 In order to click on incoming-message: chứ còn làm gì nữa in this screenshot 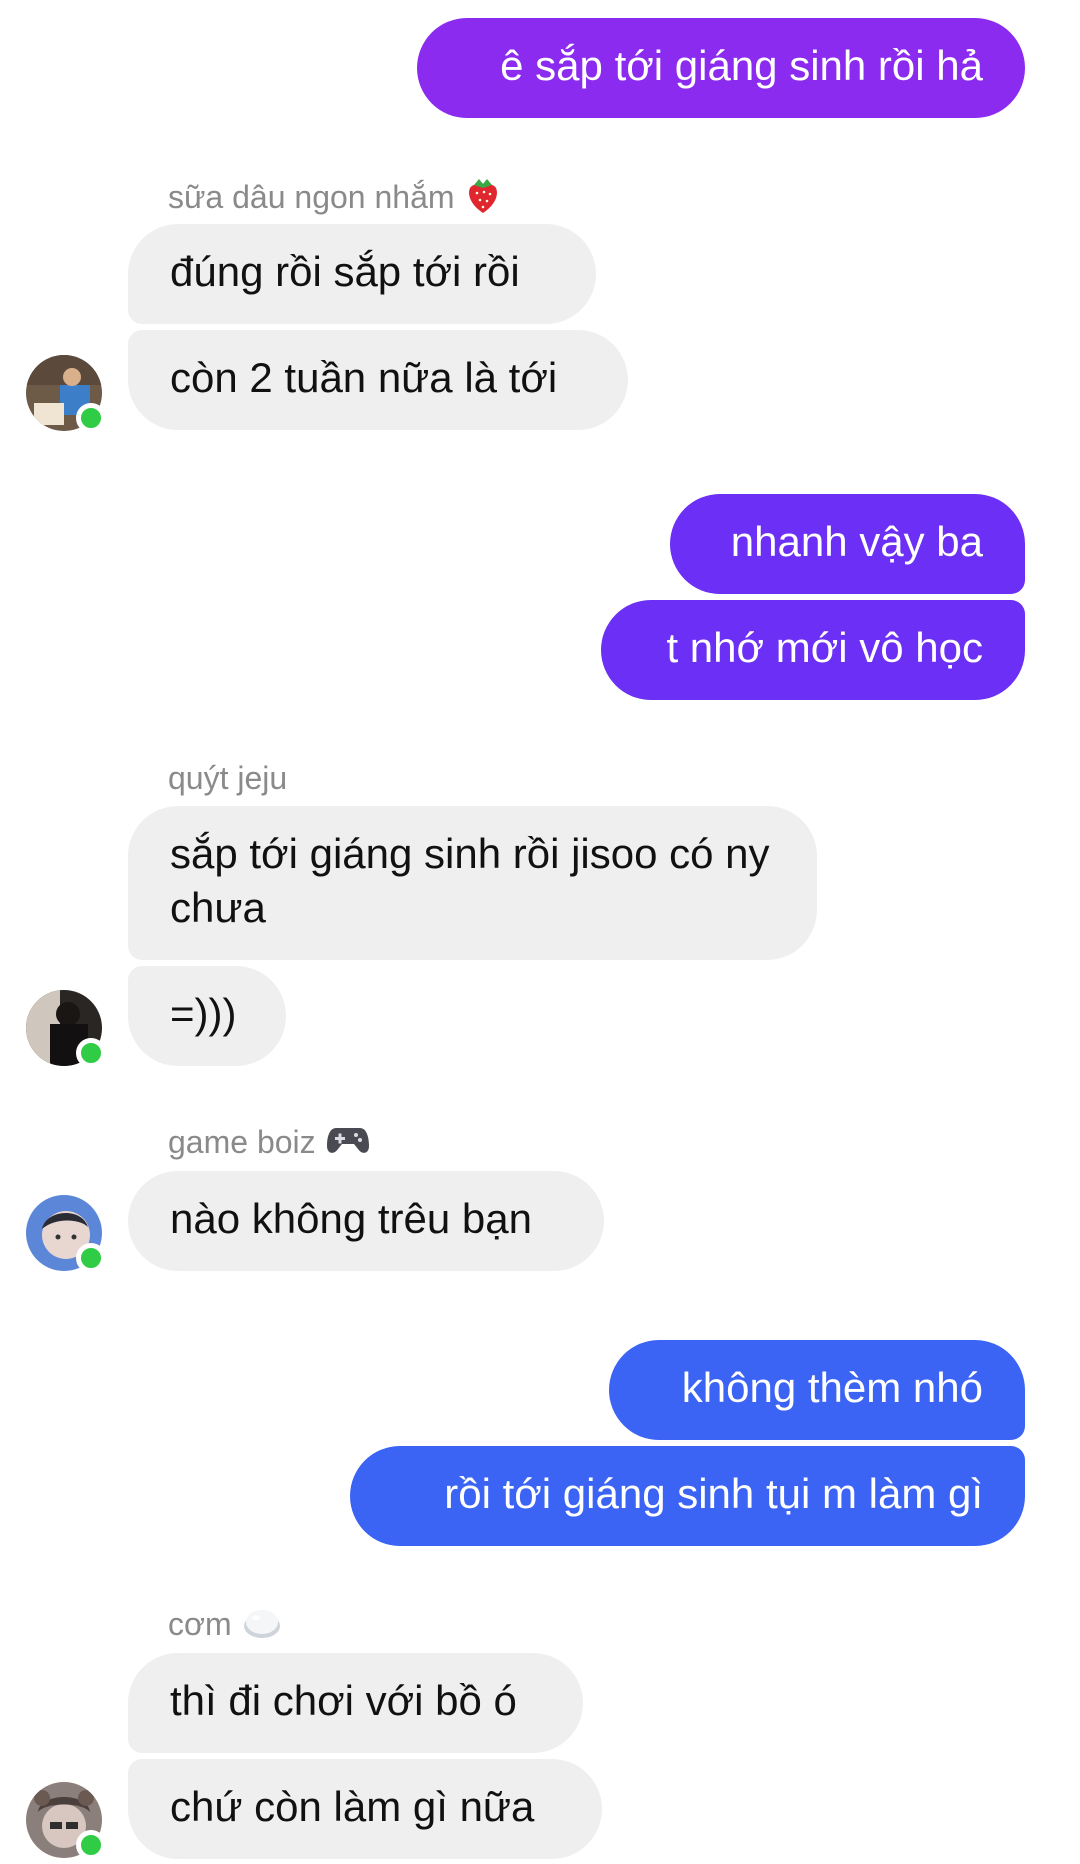, I will do `click(365, 1809)`.